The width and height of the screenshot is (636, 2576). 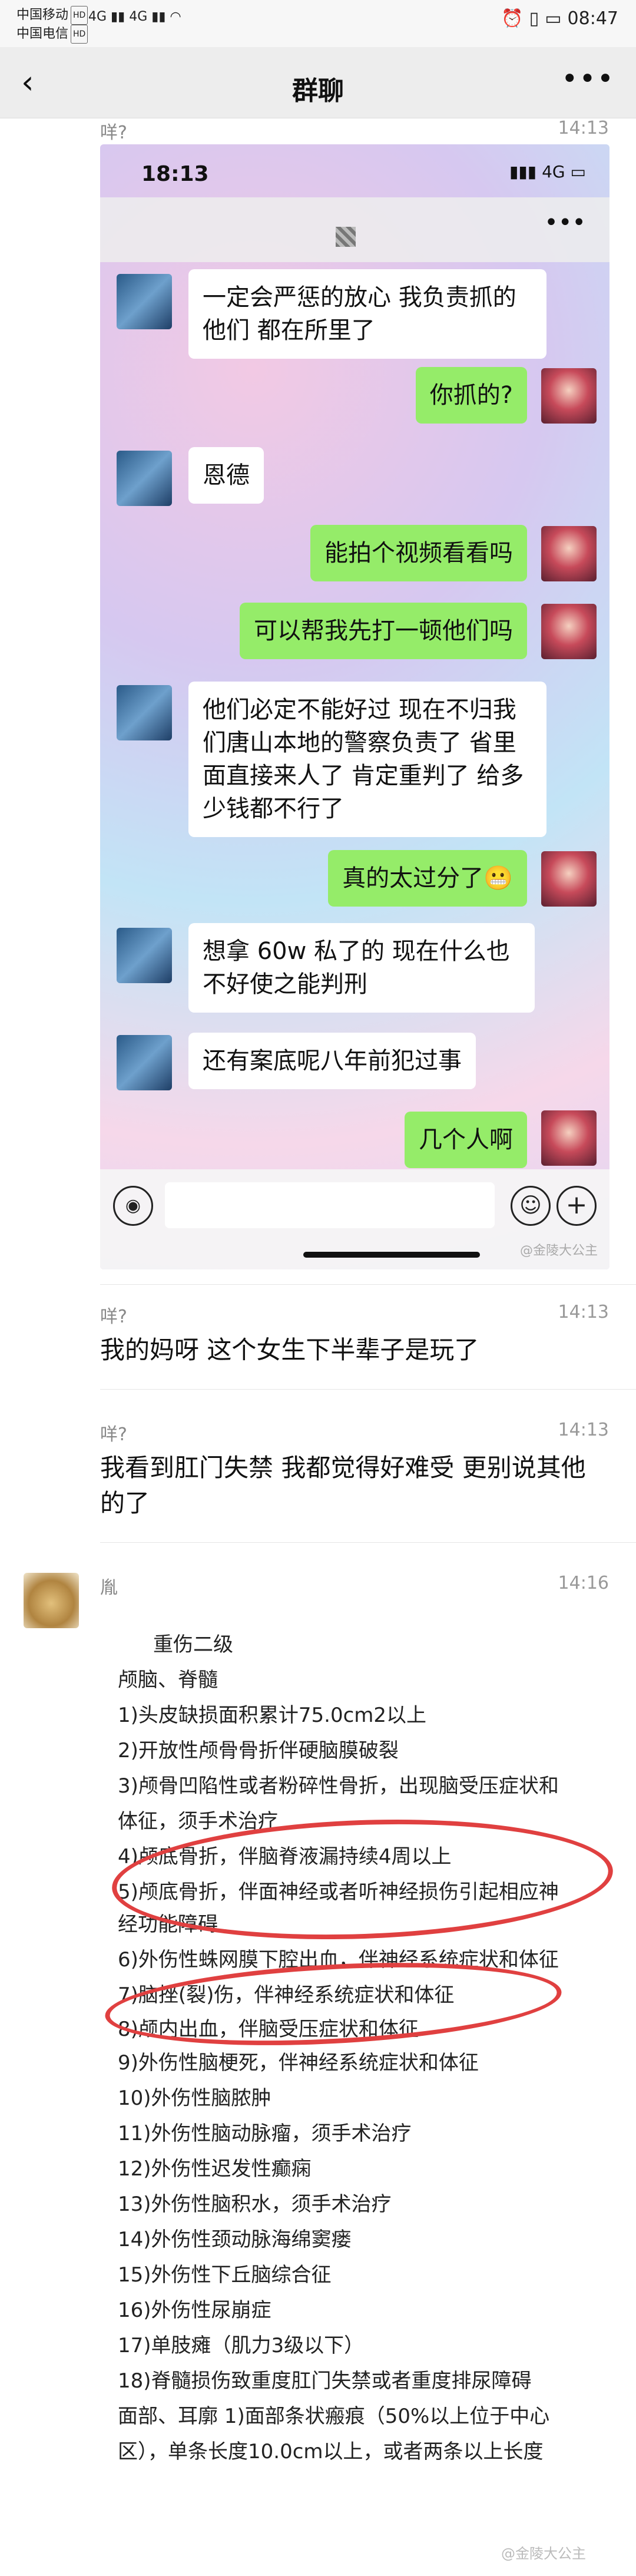 I want to click on network-indicators: 4G ▮▮ 4G ▮▮ ◠, so click(x=135, y=16).